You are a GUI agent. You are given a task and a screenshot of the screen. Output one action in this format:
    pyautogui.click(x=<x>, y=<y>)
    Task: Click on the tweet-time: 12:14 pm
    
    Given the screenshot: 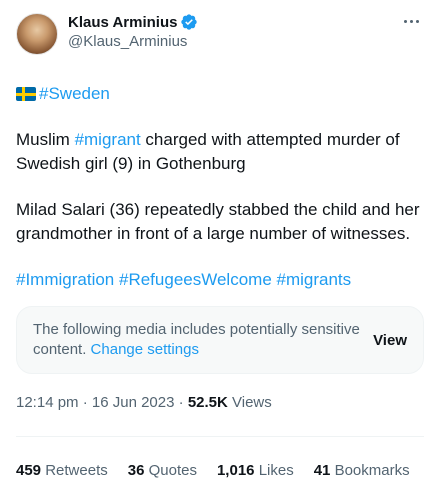 What is the action you would take?
    pyautogui.click(x=47, y=402)
    